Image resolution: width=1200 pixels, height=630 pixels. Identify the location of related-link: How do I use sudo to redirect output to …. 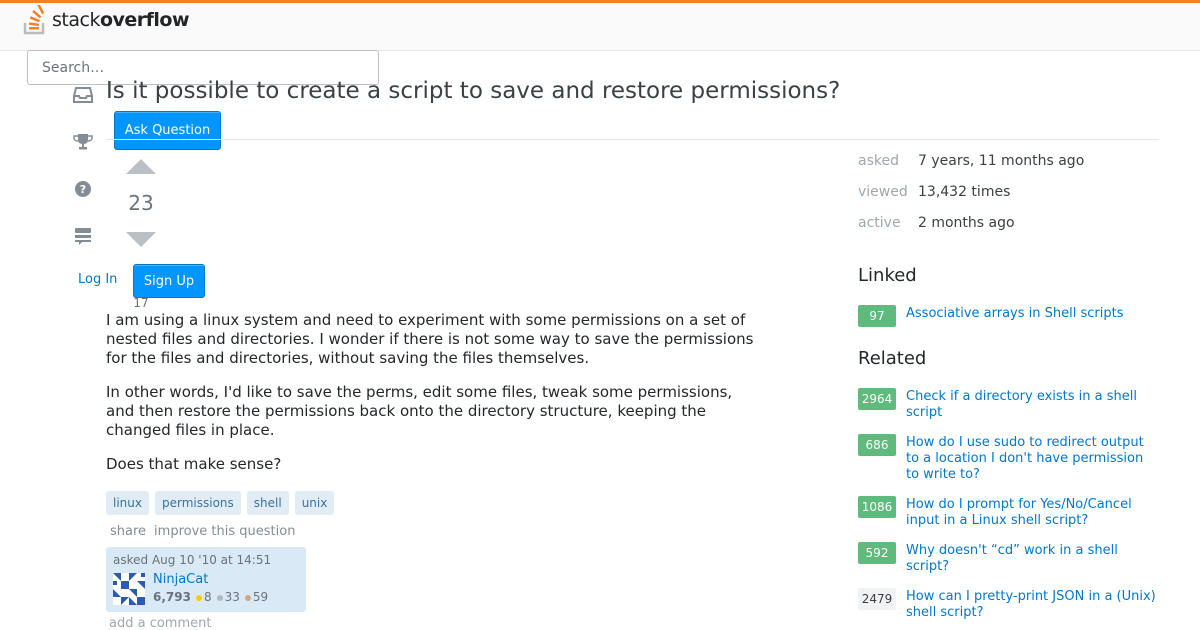
(1032, 458).